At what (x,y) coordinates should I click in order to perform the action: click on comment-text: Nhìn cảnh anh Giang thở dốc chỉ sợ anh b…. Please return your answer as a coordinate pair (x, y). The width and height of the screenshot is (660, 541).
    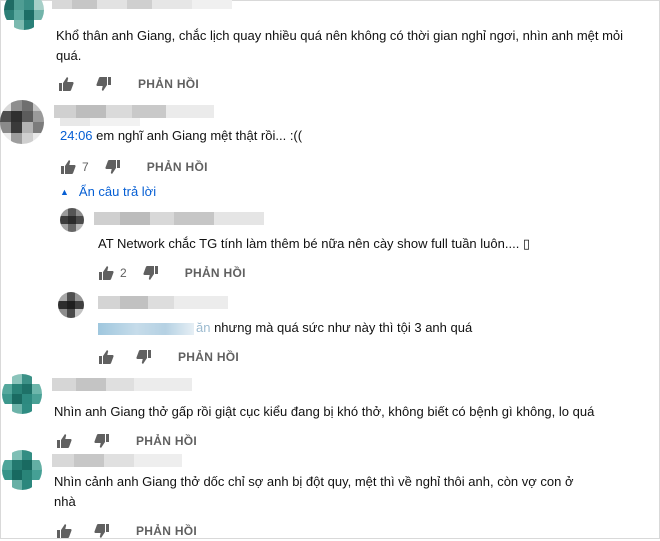
    Looking at the image, I should click on (314, 491).